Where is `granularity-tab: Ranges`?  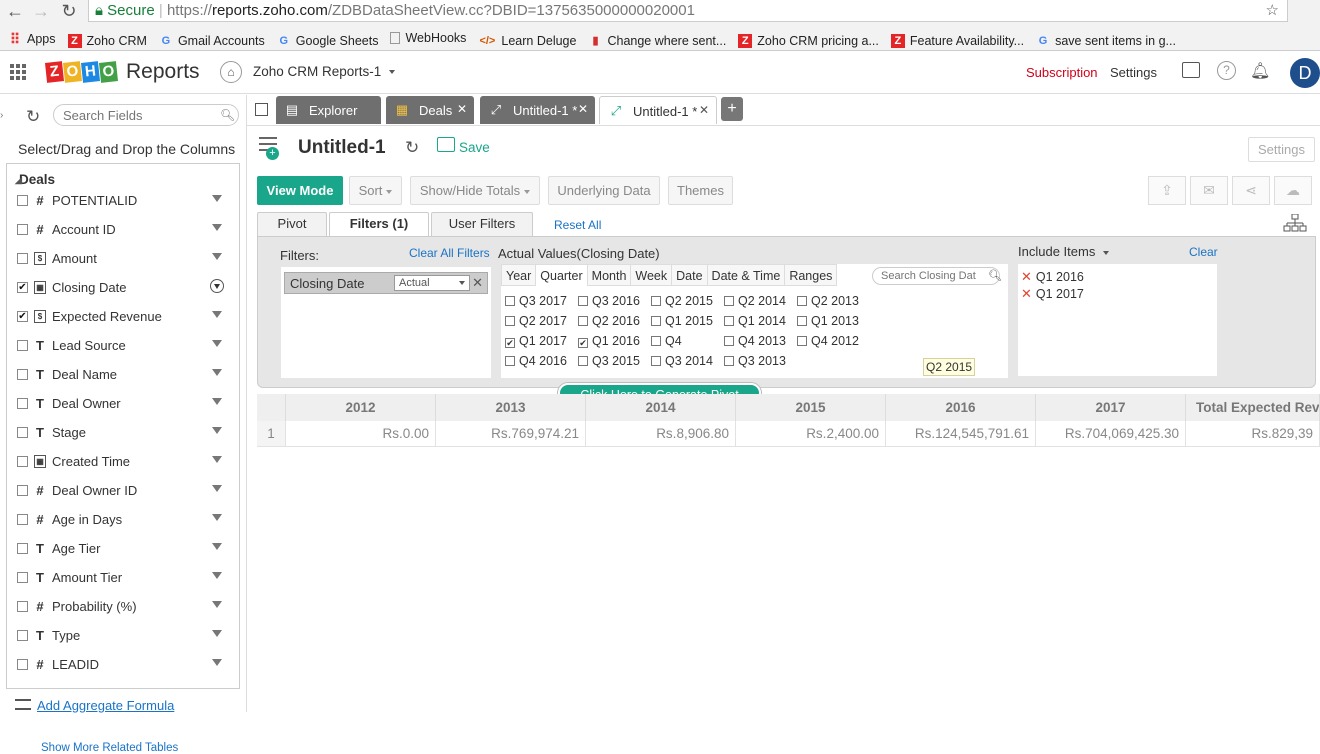 granularity-tab: Ranges is located at coordinates (811, 275).